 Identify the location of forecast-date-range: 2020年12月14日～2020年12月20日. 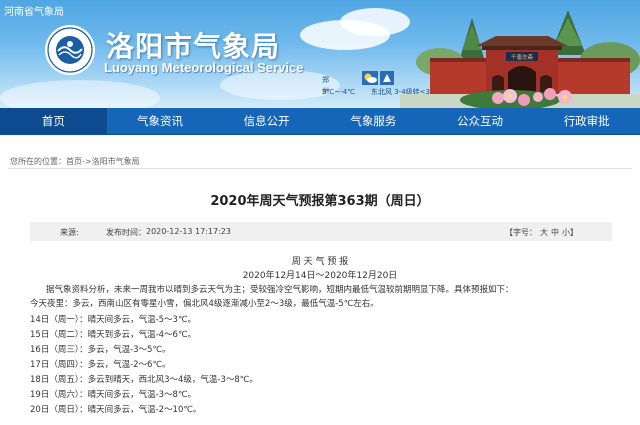
(320, 276).